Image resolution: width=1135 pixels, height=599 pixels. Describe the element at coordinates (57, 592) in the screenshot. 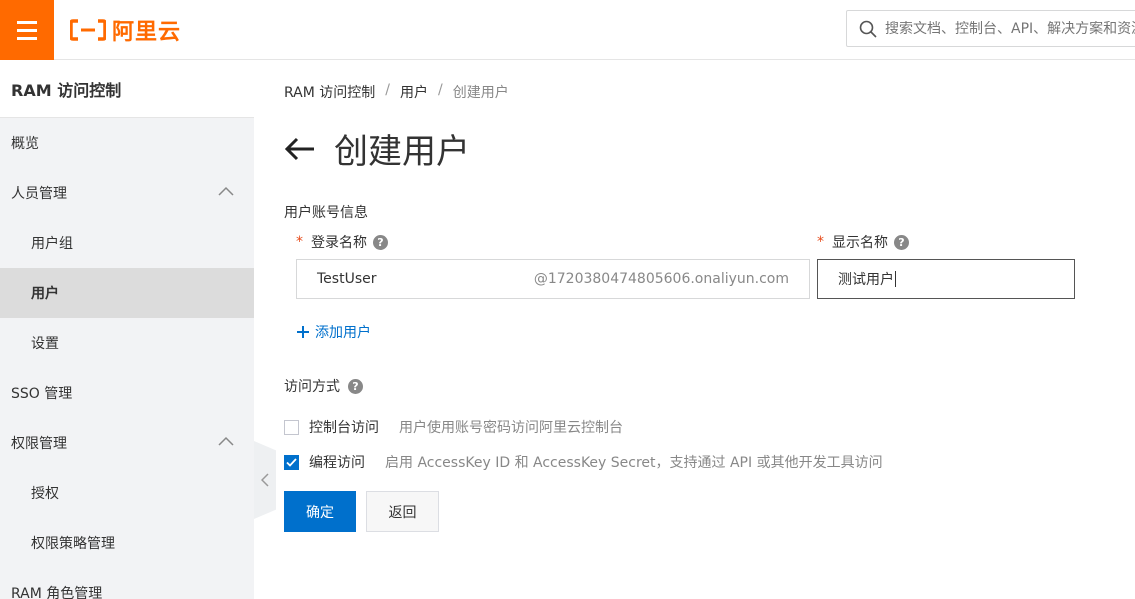

I see `sidebar-item-label: RAM 角色管理` at that location.